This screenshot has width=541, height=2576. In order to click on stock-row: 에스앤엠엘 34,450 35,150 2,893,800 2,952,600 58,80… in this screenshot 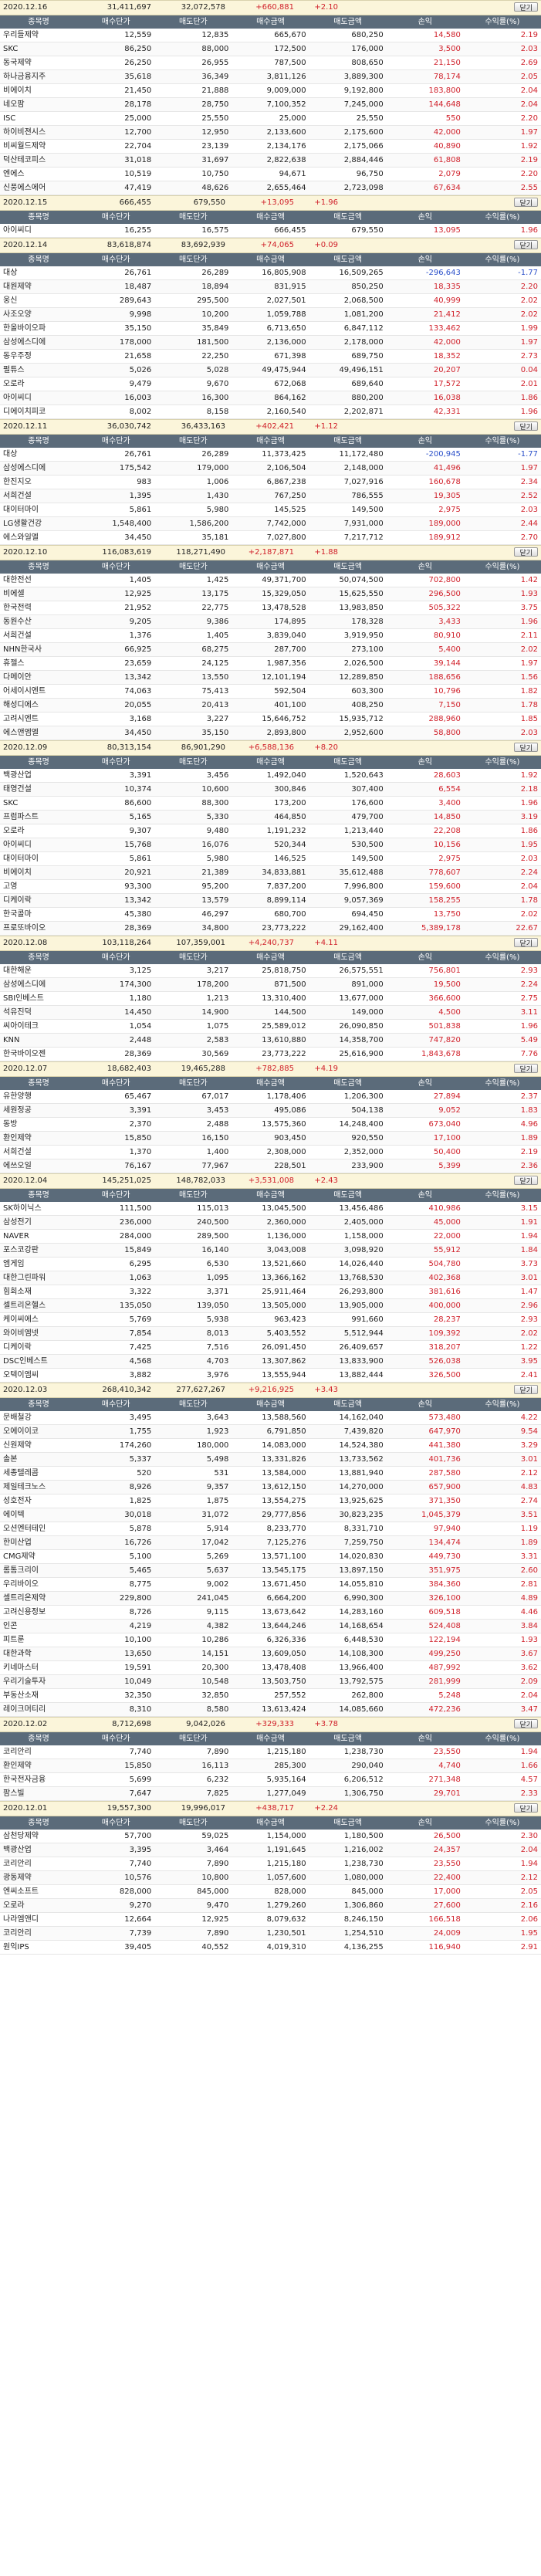, I will do `click(270, 733)`.